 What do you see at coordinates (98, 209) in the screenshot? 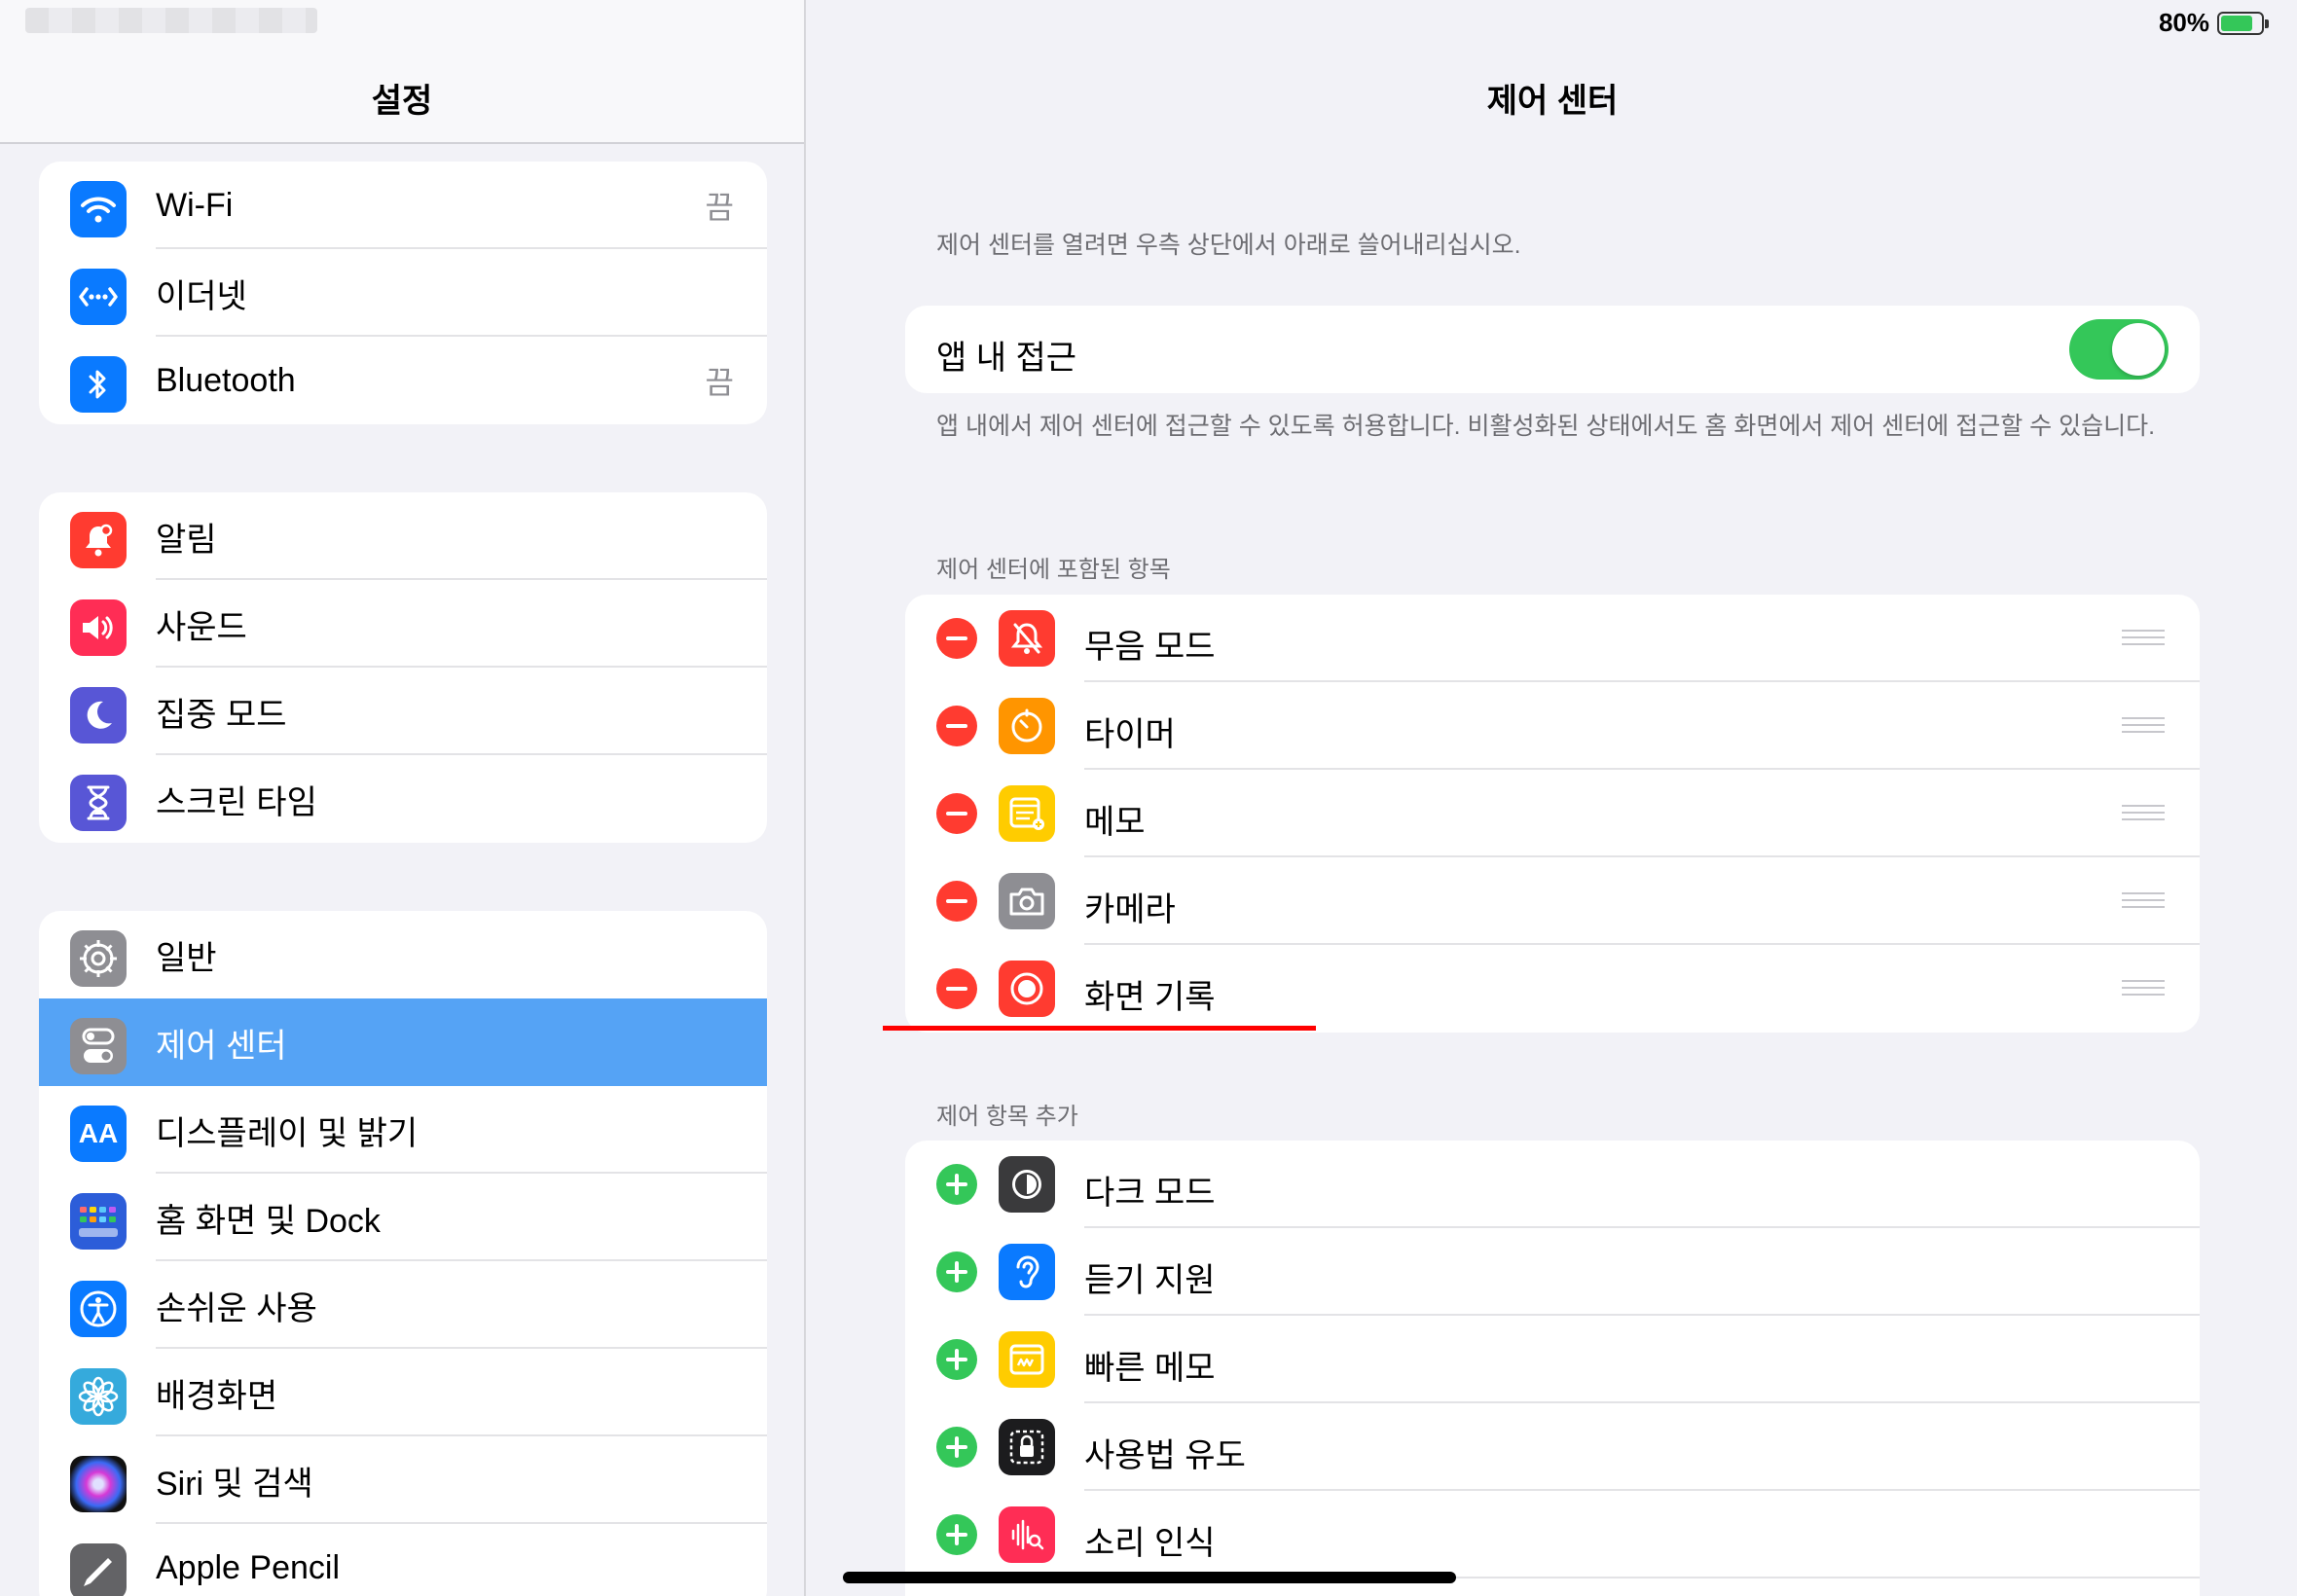
I see `wifi-icon` at bounding box center [98, 209].